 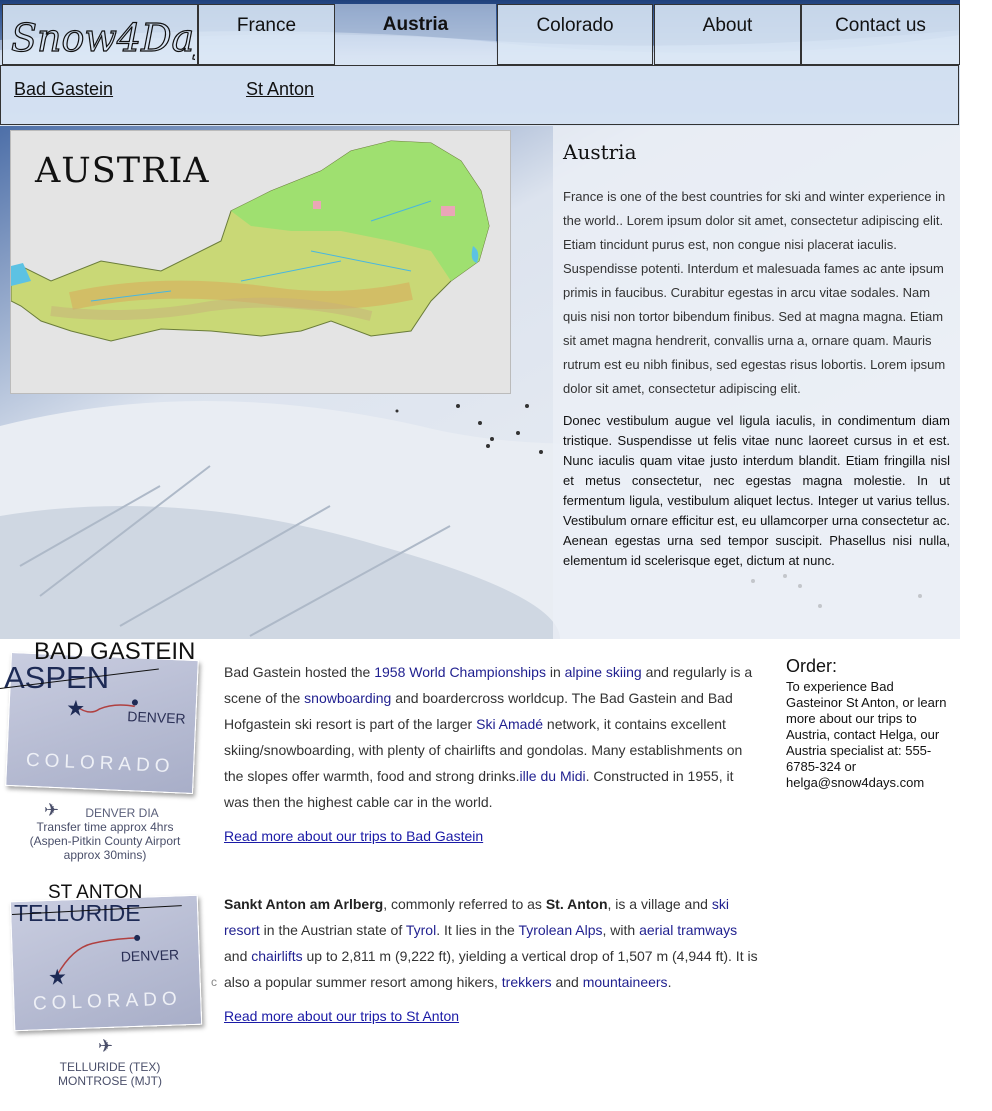 What do you see at coordinates (527, 982) in the screenshot?
I see `wiki-link: trekkers` at bounding box center [527, 982].